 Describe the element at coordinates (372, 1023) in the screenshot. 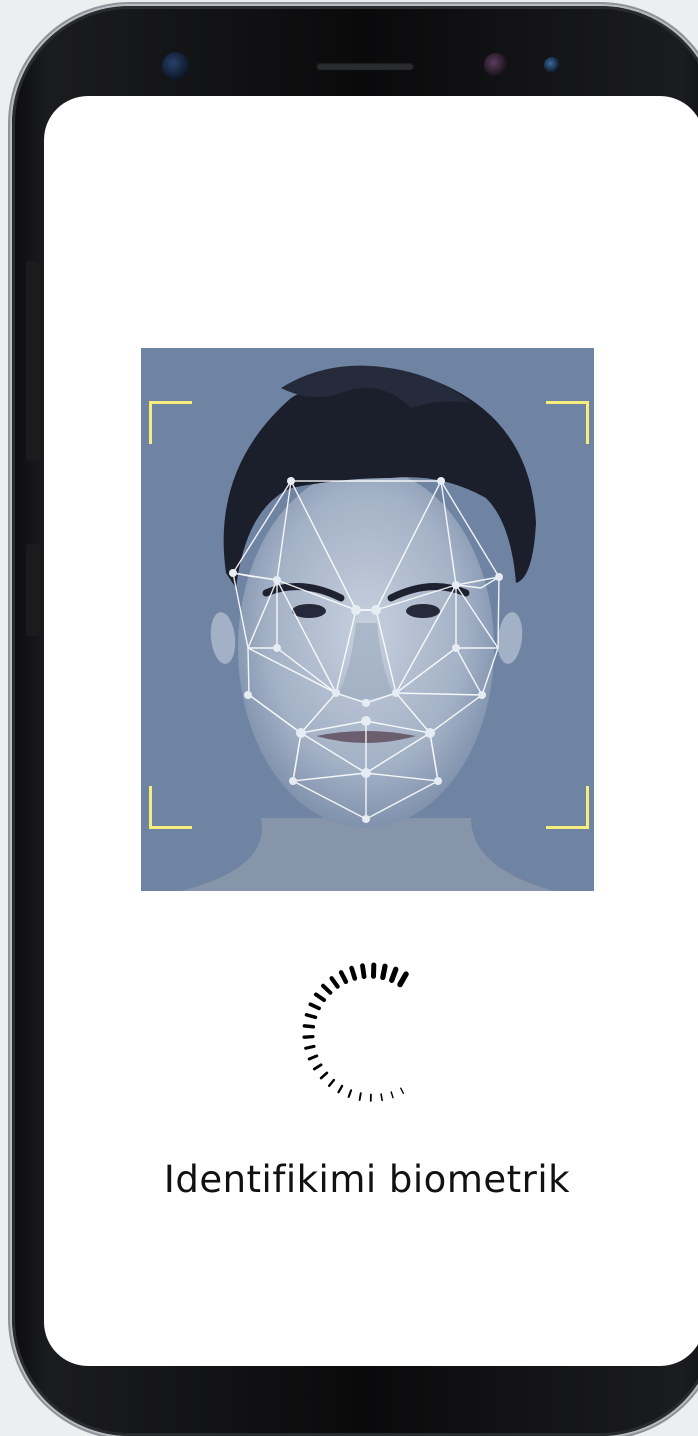

I see `loading-spinner-icon` at that location.